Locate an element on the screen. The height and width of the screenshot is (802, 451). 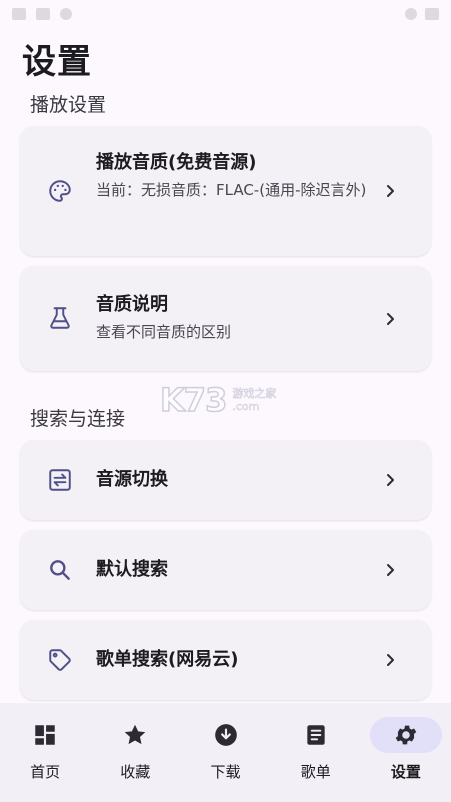
watermark-subtext: 游戏之家 .com is located at coordinates (254, 400).